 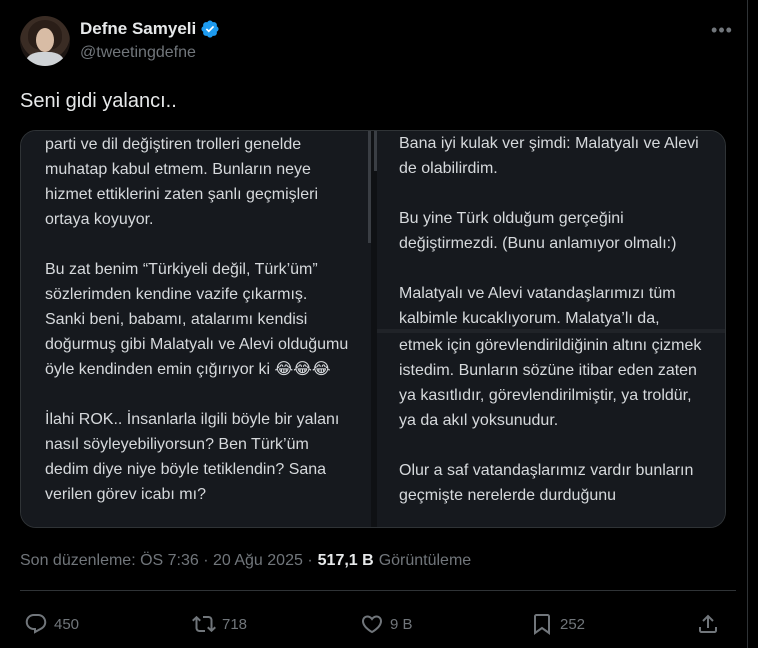 I want to click on avatar, so click(x=45, y=41).